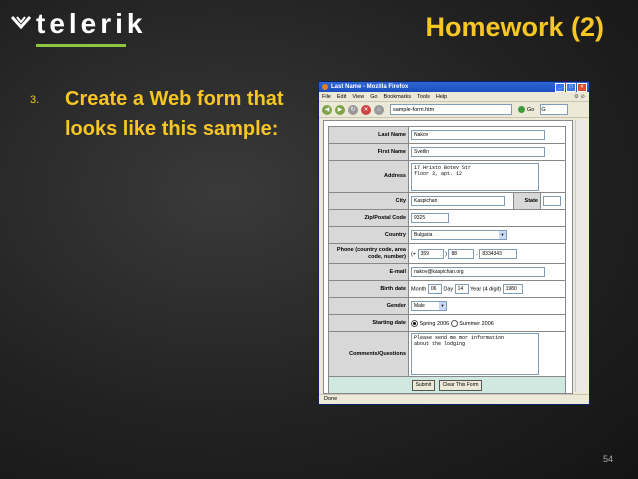  I want to click on url-text: sample-form.htm, so click(414, 109).